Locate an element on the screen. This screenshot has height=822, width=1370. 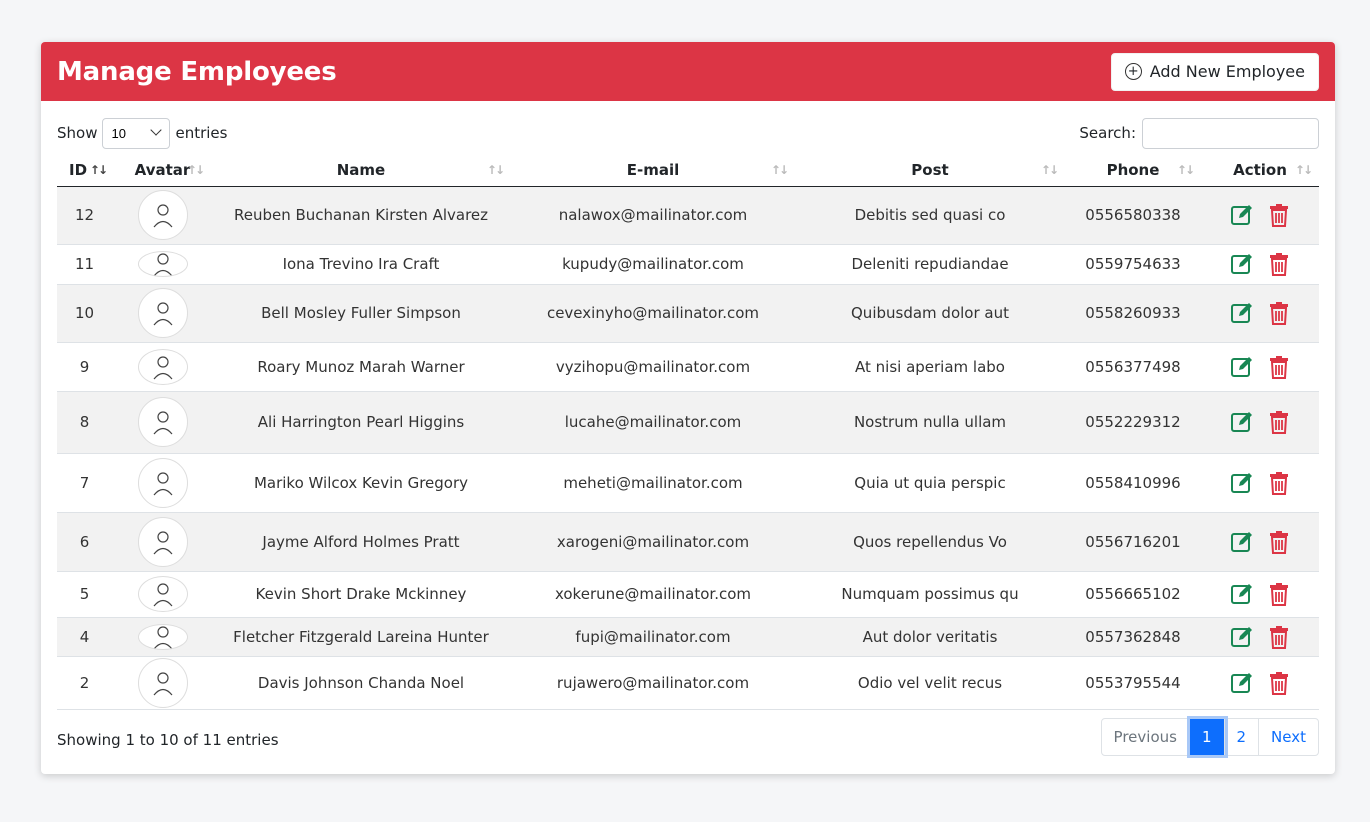
column-header-email: E-mail ↑↓ is located at coordinates (653, 171).